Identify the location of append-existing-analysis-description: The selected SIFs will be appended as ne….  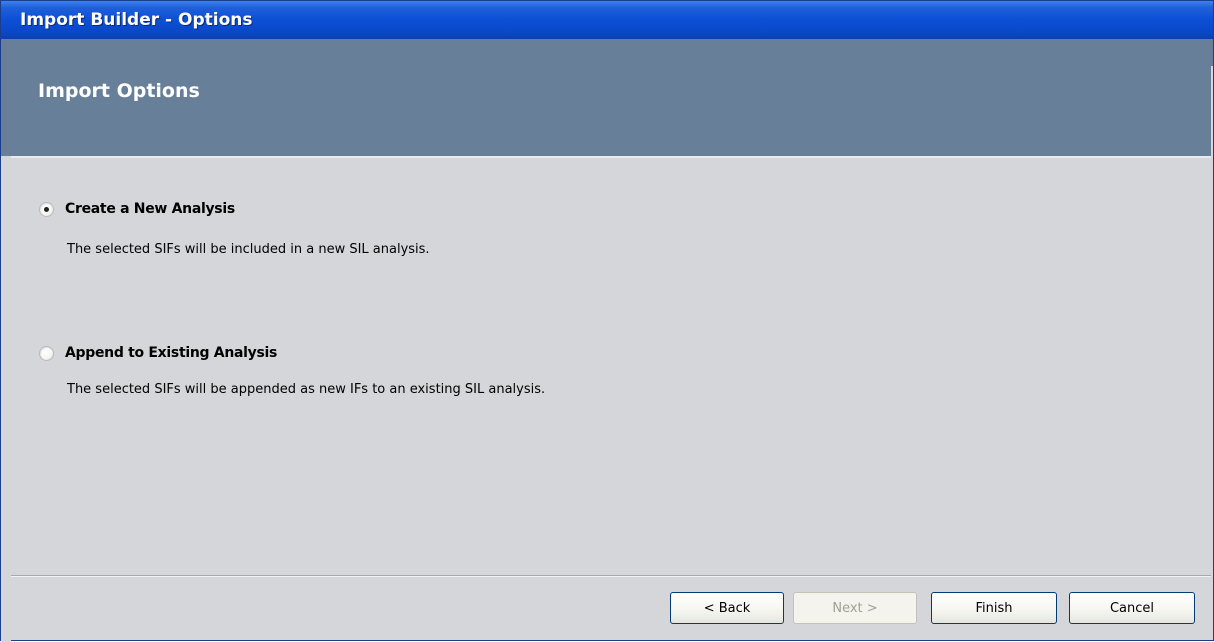
(306, 389).